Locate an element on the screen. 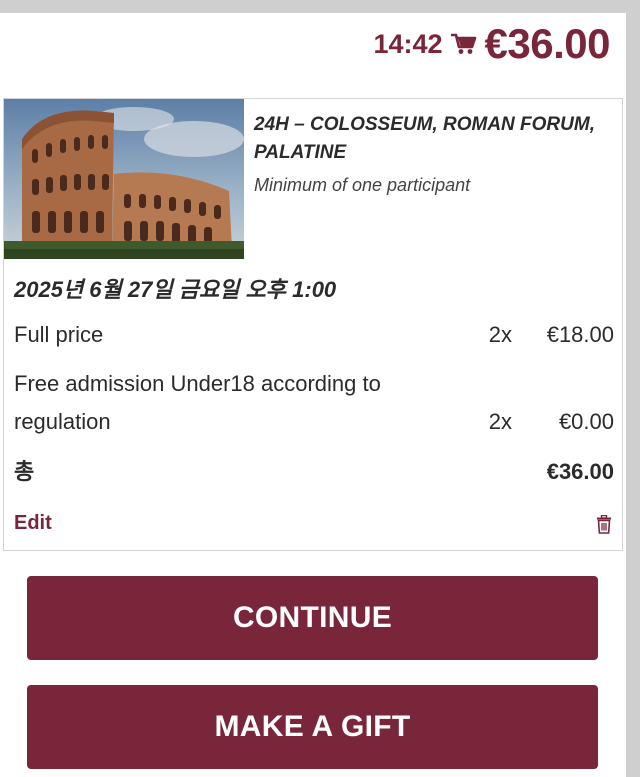  make-a-gift-button: MAKE A GIFT is located at coordinates (312, 727).